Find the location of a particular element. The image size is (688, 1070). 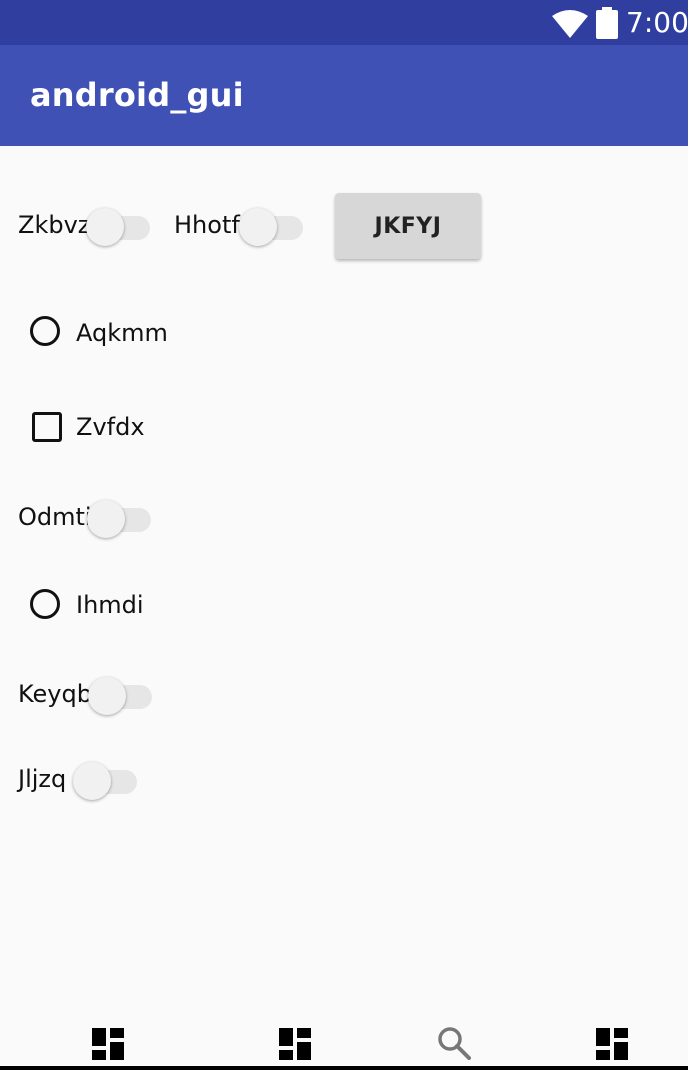

switch-zkbvz-label: Zkbvz is located at coordinates (54, 225).